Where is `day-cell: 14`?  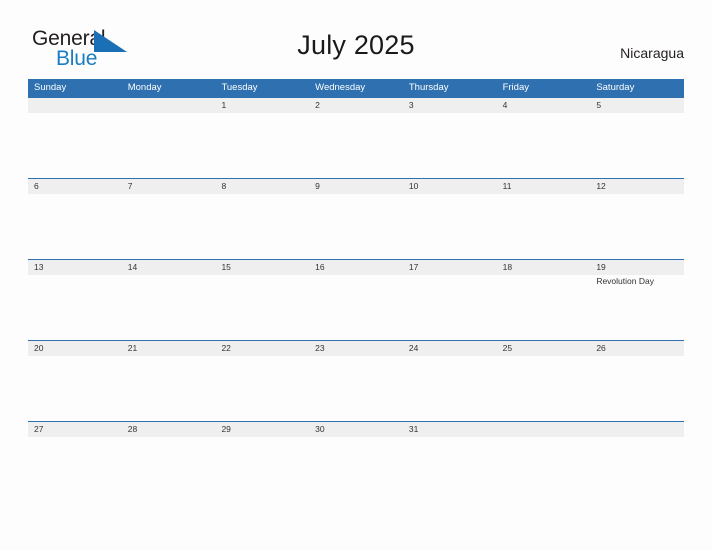 day-cell: 14 is located at coordinates (169, 267).